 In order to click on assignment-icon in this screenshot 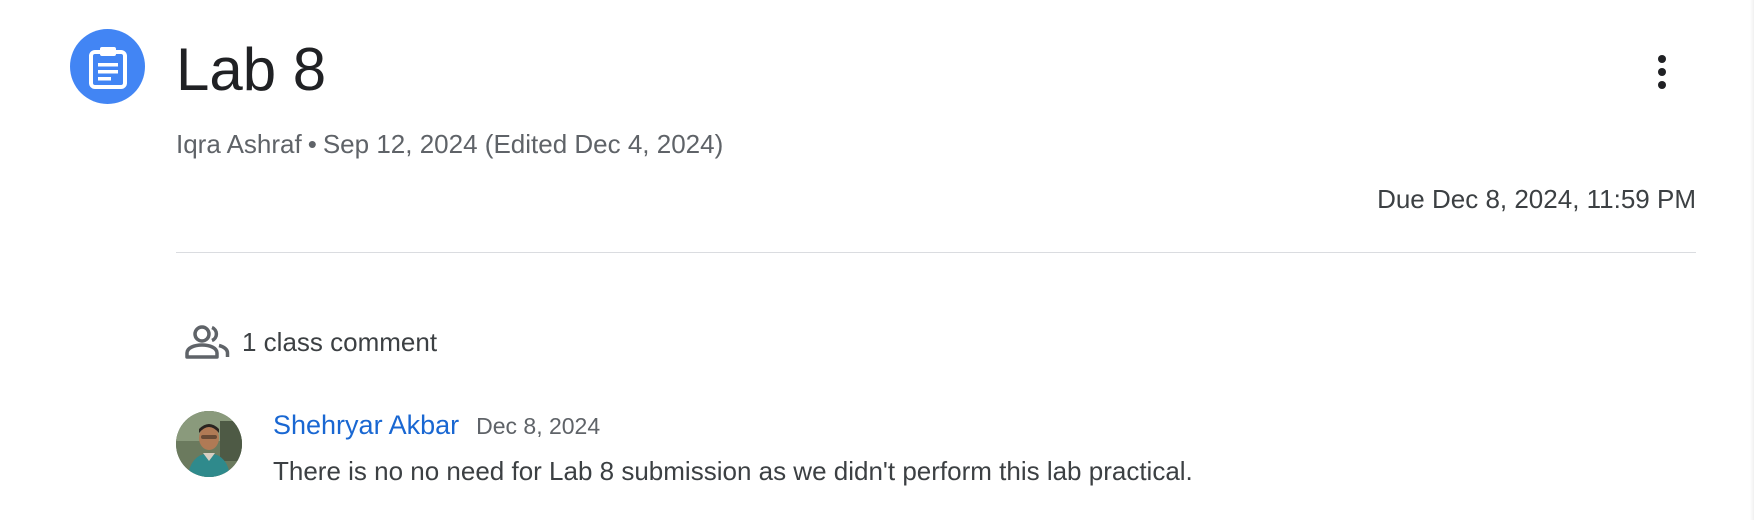, I will do `click(107, 66)`.